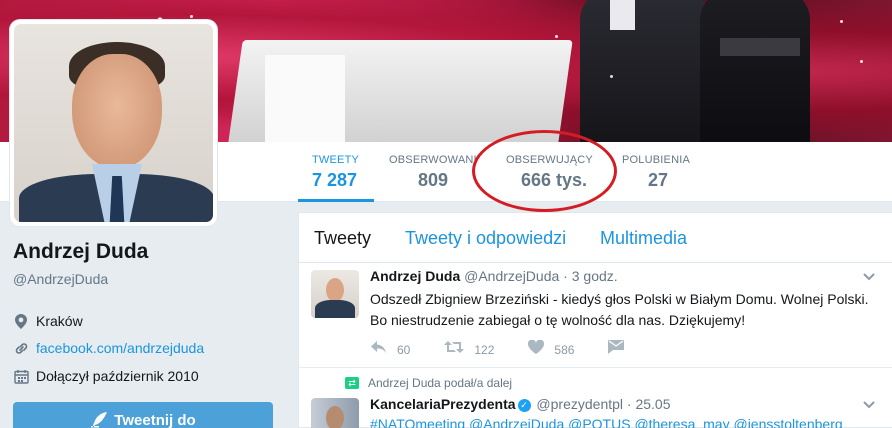 This screenshot has height=428, width=892. Describe the element at coordinates (551, 349) in the screenshot. I see `like-button: 586` at that location.